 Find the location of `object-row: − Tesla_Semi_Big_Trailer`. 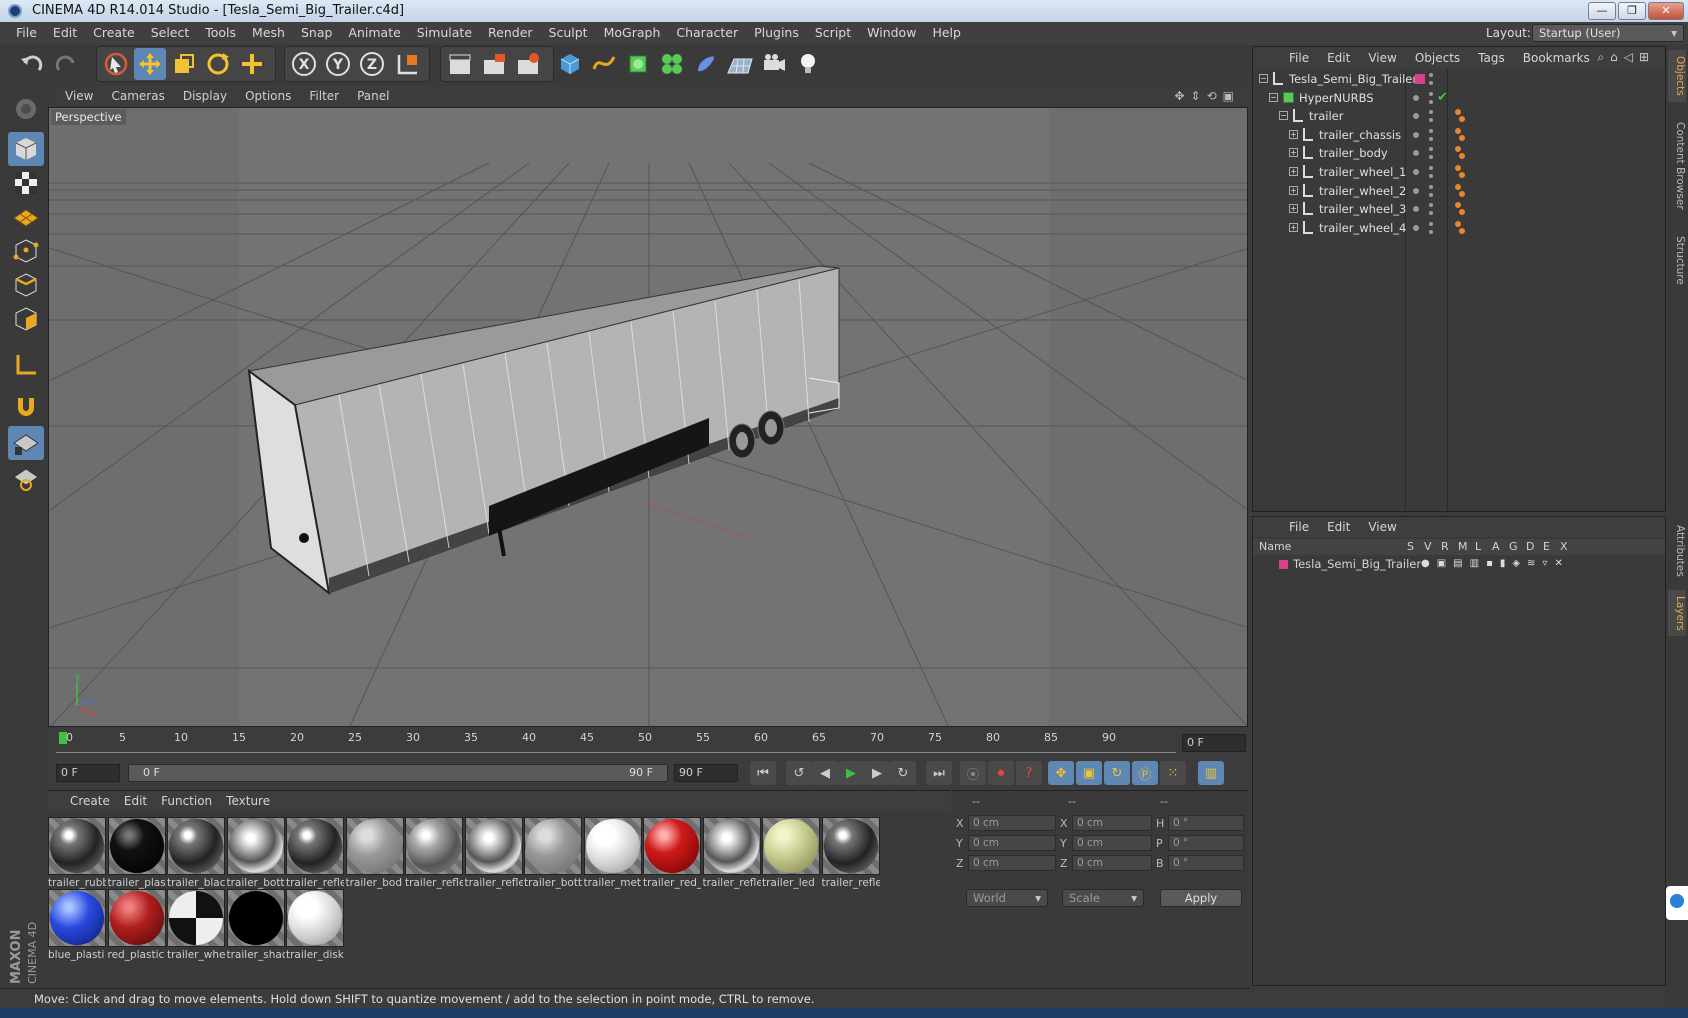

object-row: − Tesla_Semi_Big_Trailer is located at coordinates (1459, 79).